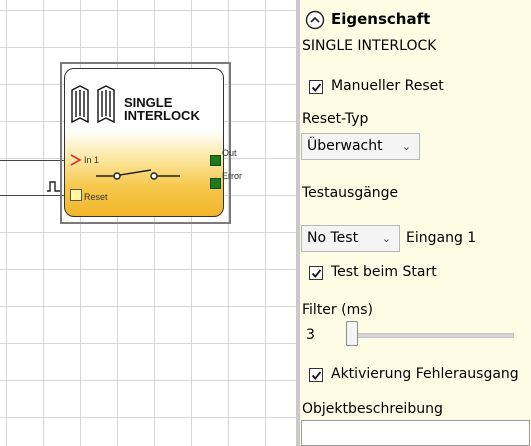 The image size is (531, 446). I want to click on switch-symbol-icon, so click(138, 174).